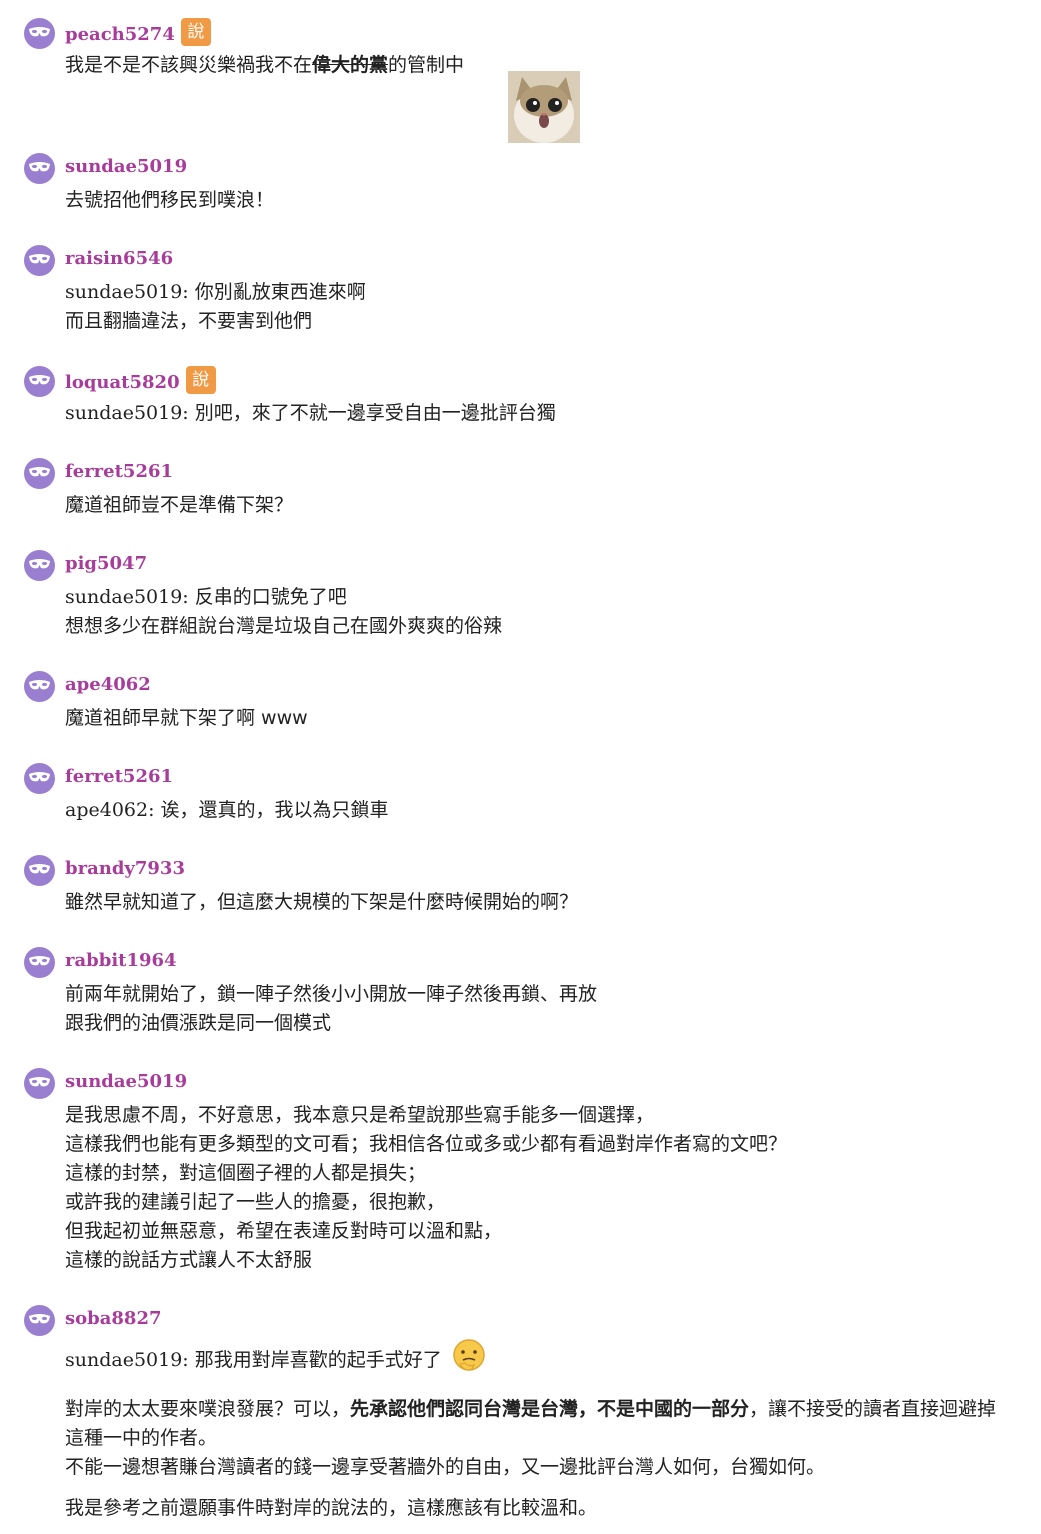 The height and width of the screenshot is (1534, 1041). What do you see at coordinates (318, 1360) in the screenshot?
I see `comment-text: 那我用對岸喜歡的起手式好了` at bounding box center [318, 1360].